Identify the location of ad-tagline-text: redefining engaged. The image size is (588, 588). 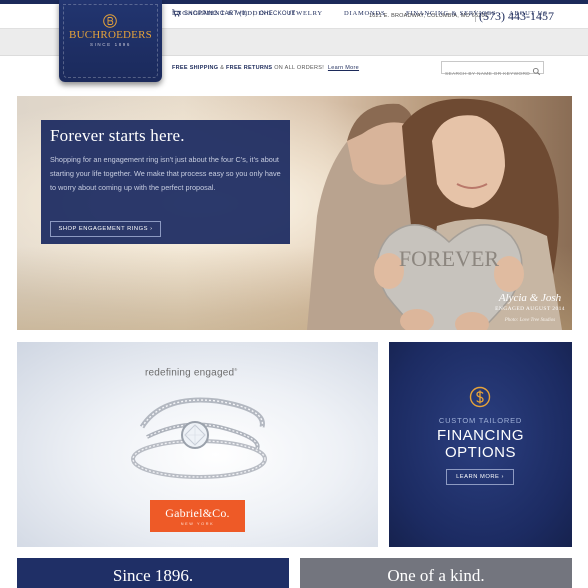
(190, 373).